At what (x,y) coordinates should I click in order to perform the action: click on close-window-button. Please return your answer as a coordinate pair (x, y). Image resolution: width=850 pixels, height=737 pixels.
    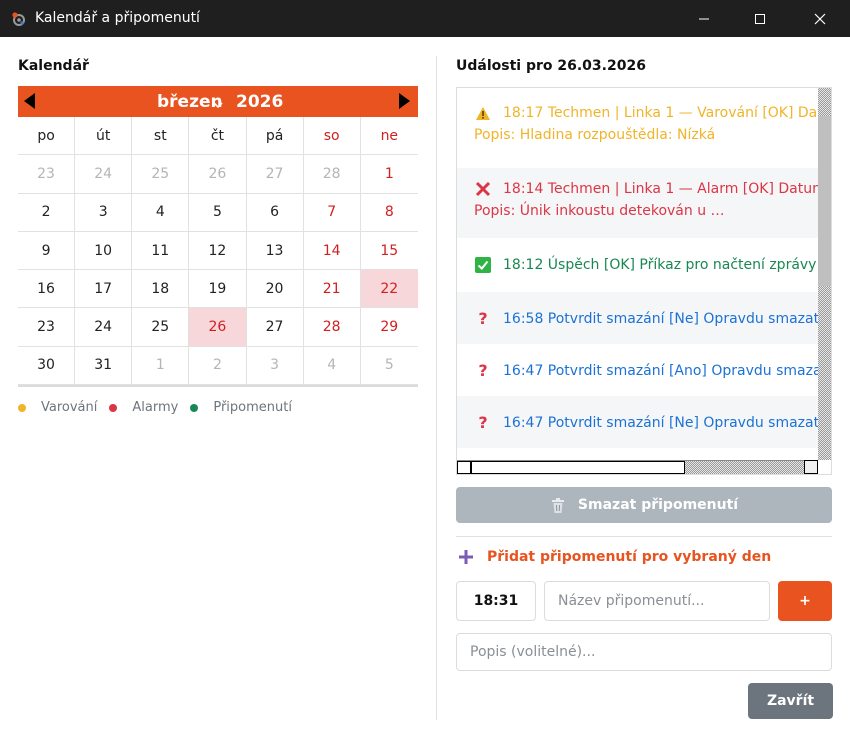
    Looking at the image, I should click on (820, 18).